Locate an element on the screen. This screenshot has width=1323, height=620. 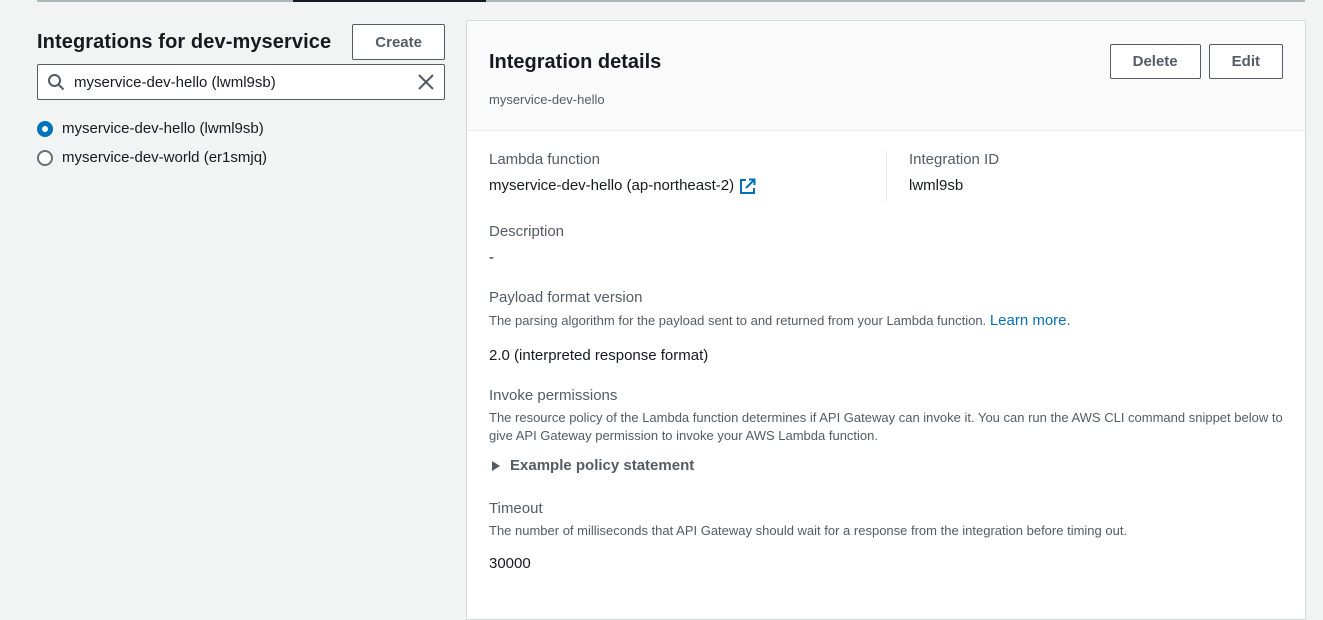
edit-button: Edit is located at coordinates (1245, 61).